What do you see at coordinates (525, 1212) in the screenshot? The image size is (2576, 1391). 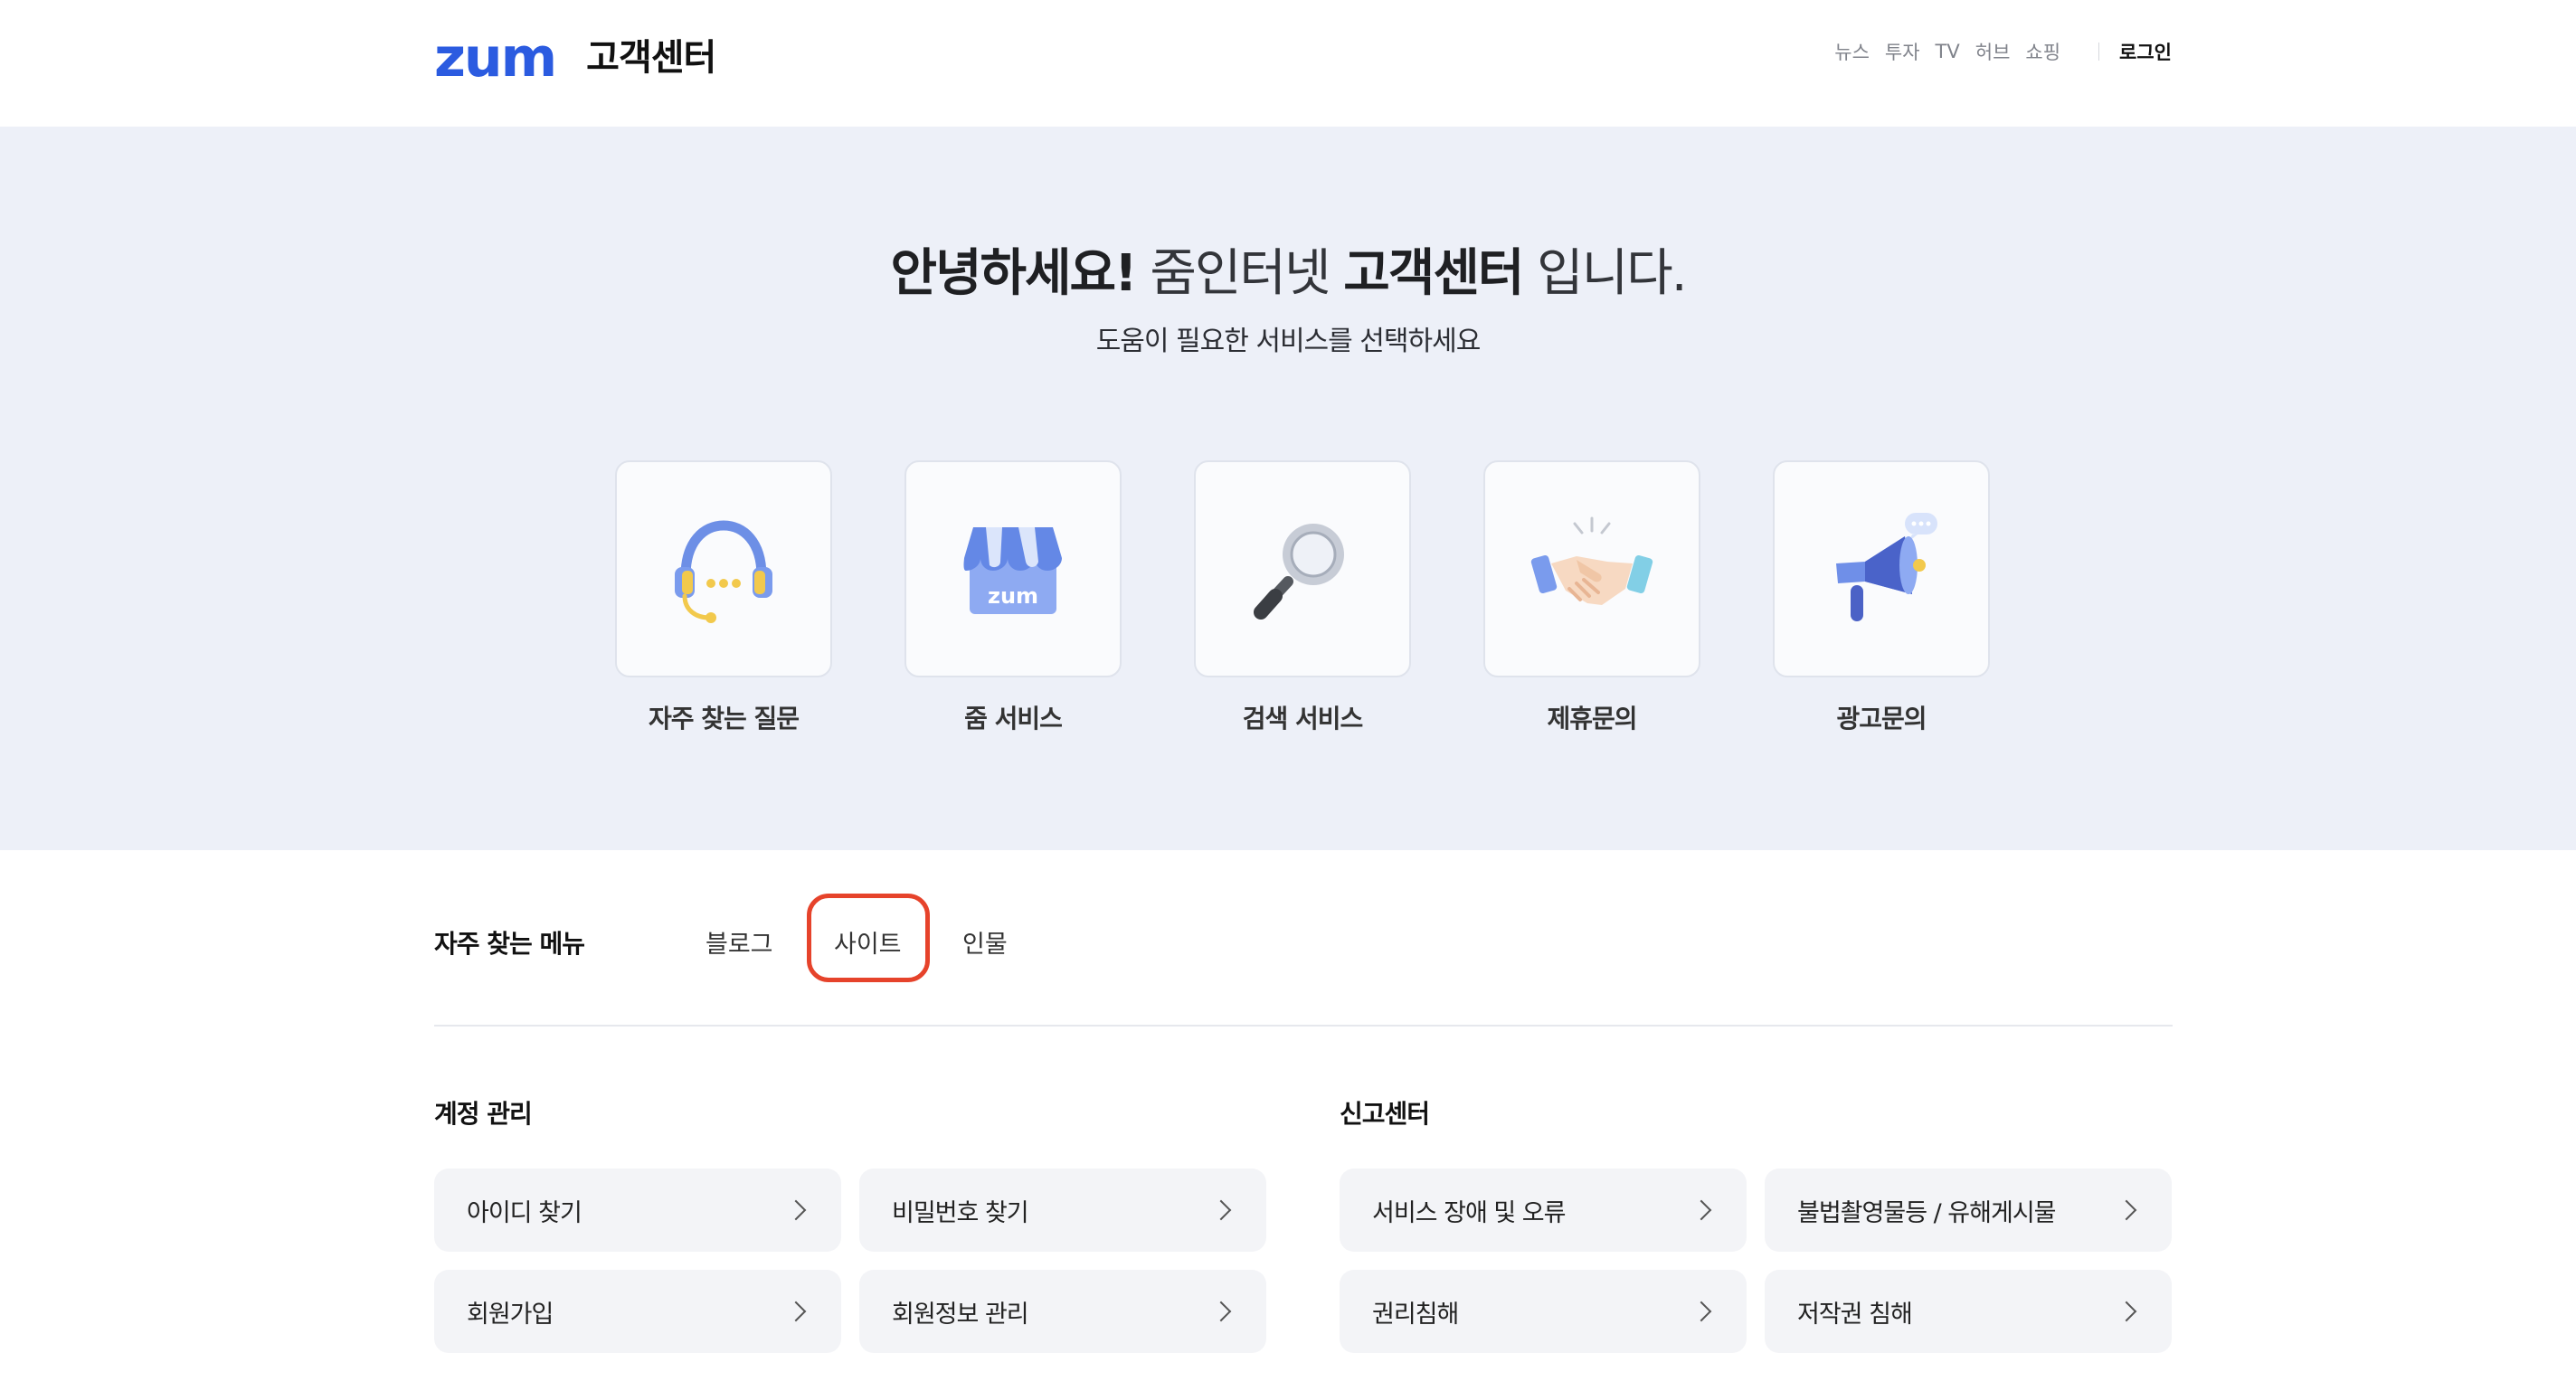 I see `find-id-label: 아이디 찾기` at bounding box center [525, 1212].